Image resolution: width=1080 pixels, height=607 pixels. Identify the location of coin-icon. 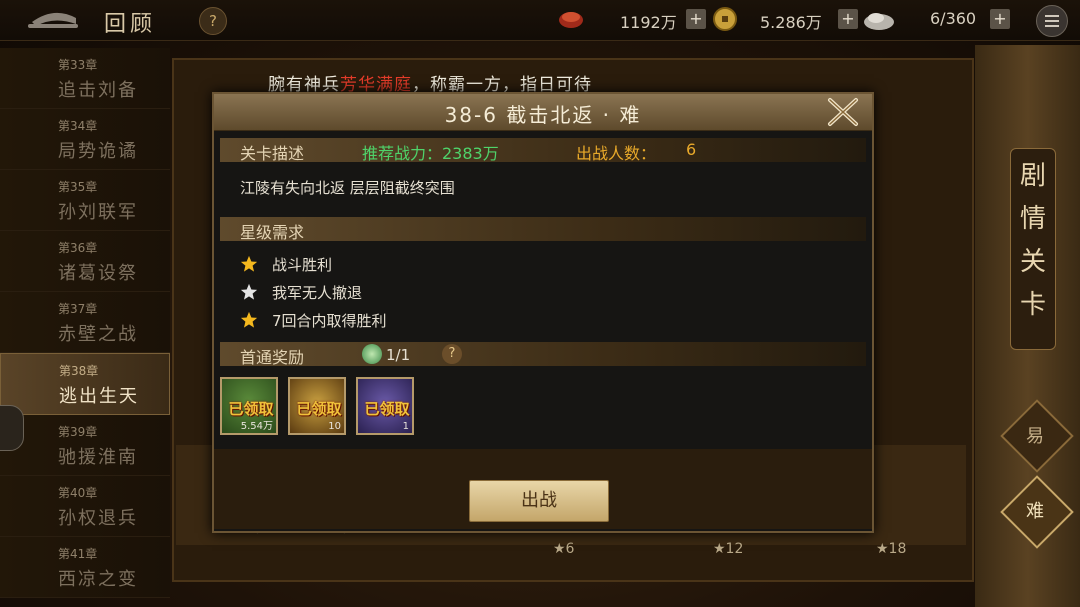
(725, 19).